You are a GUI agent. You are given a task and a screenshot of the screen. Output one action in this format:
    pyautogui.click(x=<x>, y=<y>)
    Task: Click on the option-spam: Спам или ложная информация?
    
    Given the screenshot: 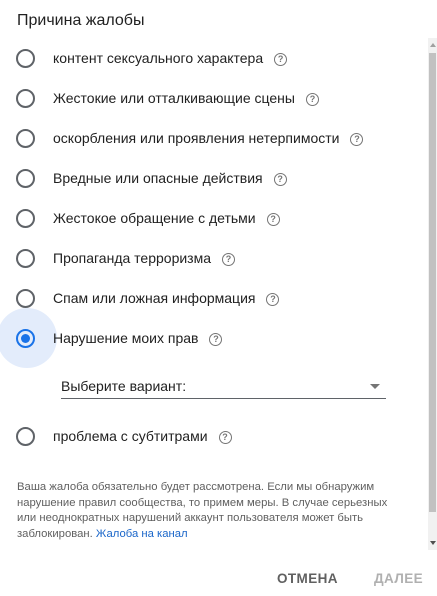 What is the action you would take?
    pyautogui.click(x=214, y=298)
    